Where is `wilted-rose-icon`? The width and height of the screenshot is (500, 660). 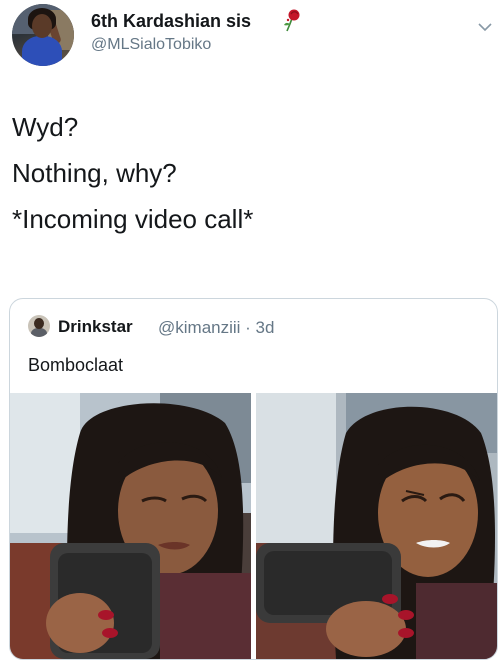
wilted-rose-icon is located at coordinates (292, 20).